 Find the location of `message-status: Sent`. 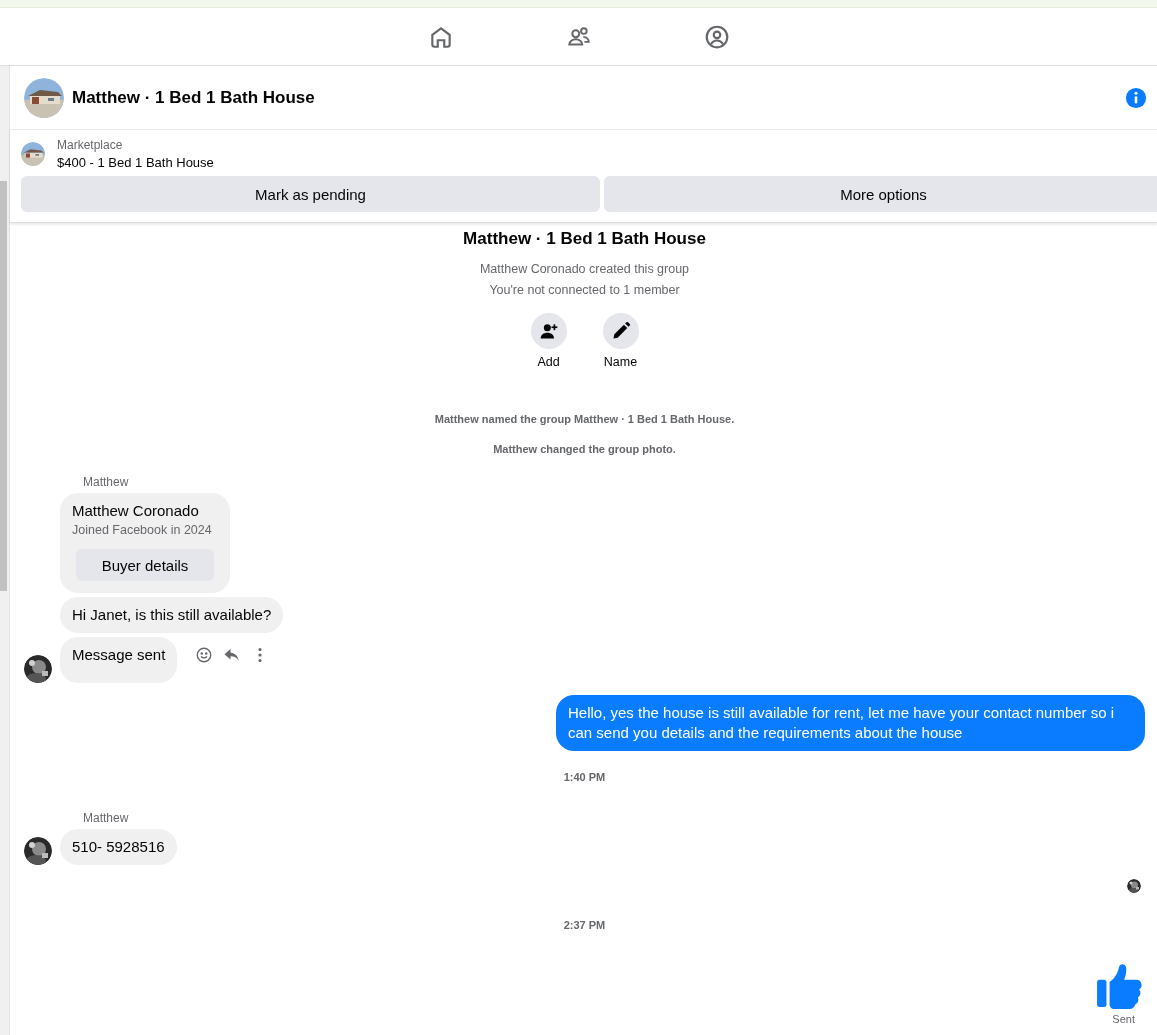

message-status: Sent is located at coordinates (1123, 1019).